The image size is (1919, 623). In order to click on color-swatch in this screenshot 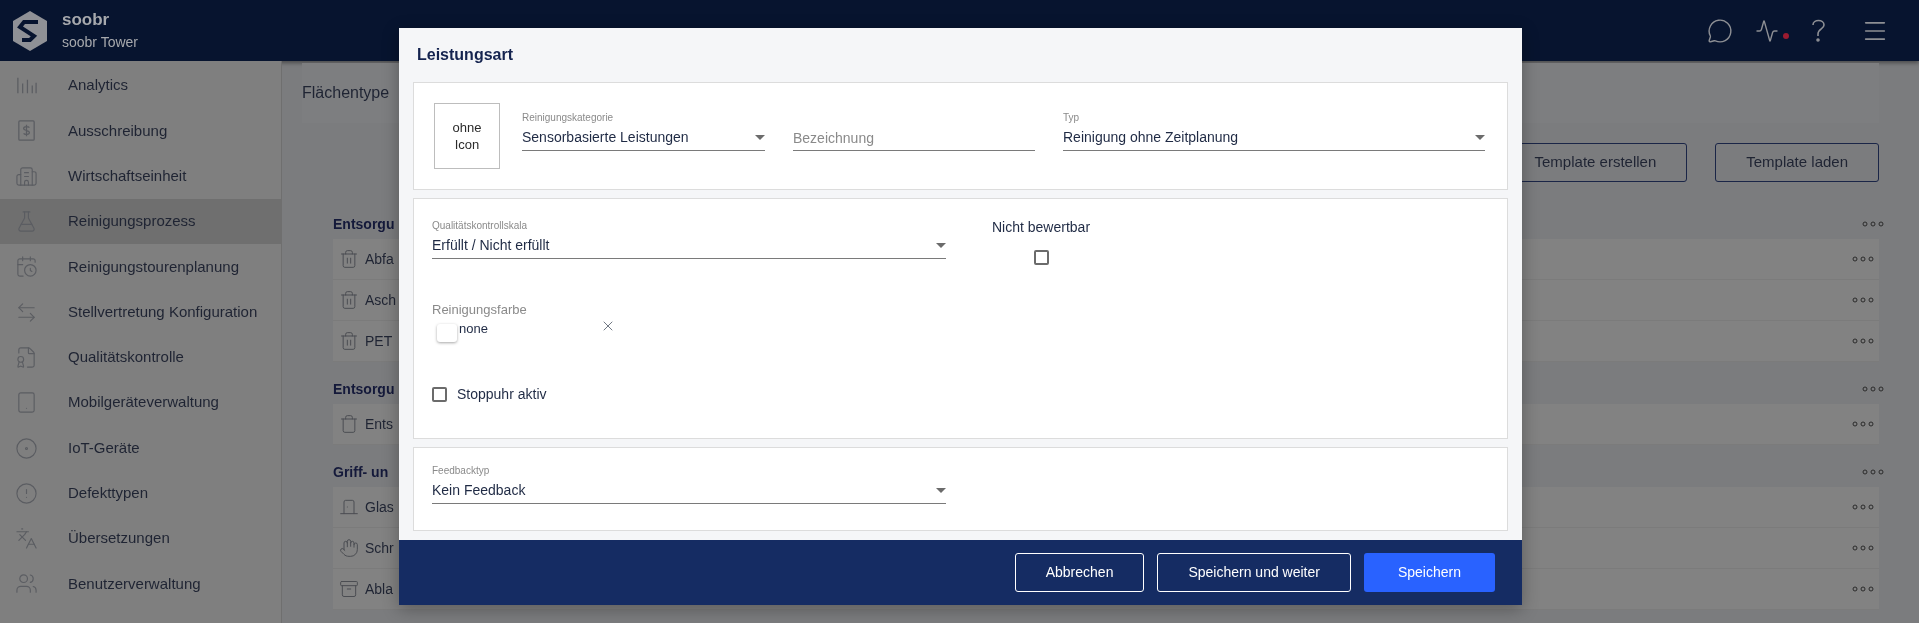, I will do `click(447, 332)`.